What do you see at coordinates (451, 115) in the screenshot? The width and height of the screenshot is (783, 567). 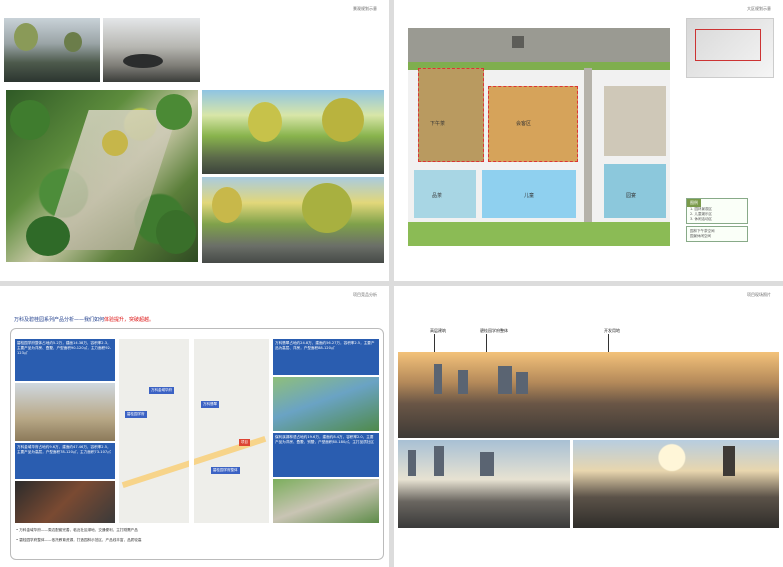 I see `plan-tea-area` at bounding box center [451, 115].